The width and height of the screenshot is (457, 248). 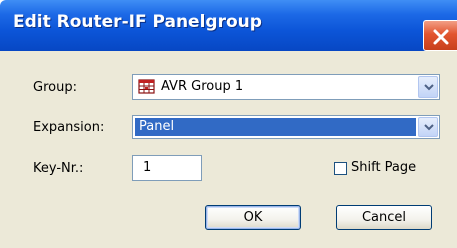 I want to click on selection-highlight, so click(x=275, y=127).